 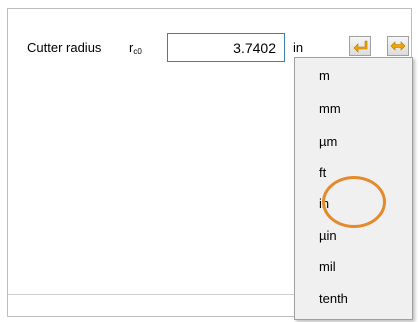 I want to click on unit-option-tenth: tenth, so click(x=333, y=298).